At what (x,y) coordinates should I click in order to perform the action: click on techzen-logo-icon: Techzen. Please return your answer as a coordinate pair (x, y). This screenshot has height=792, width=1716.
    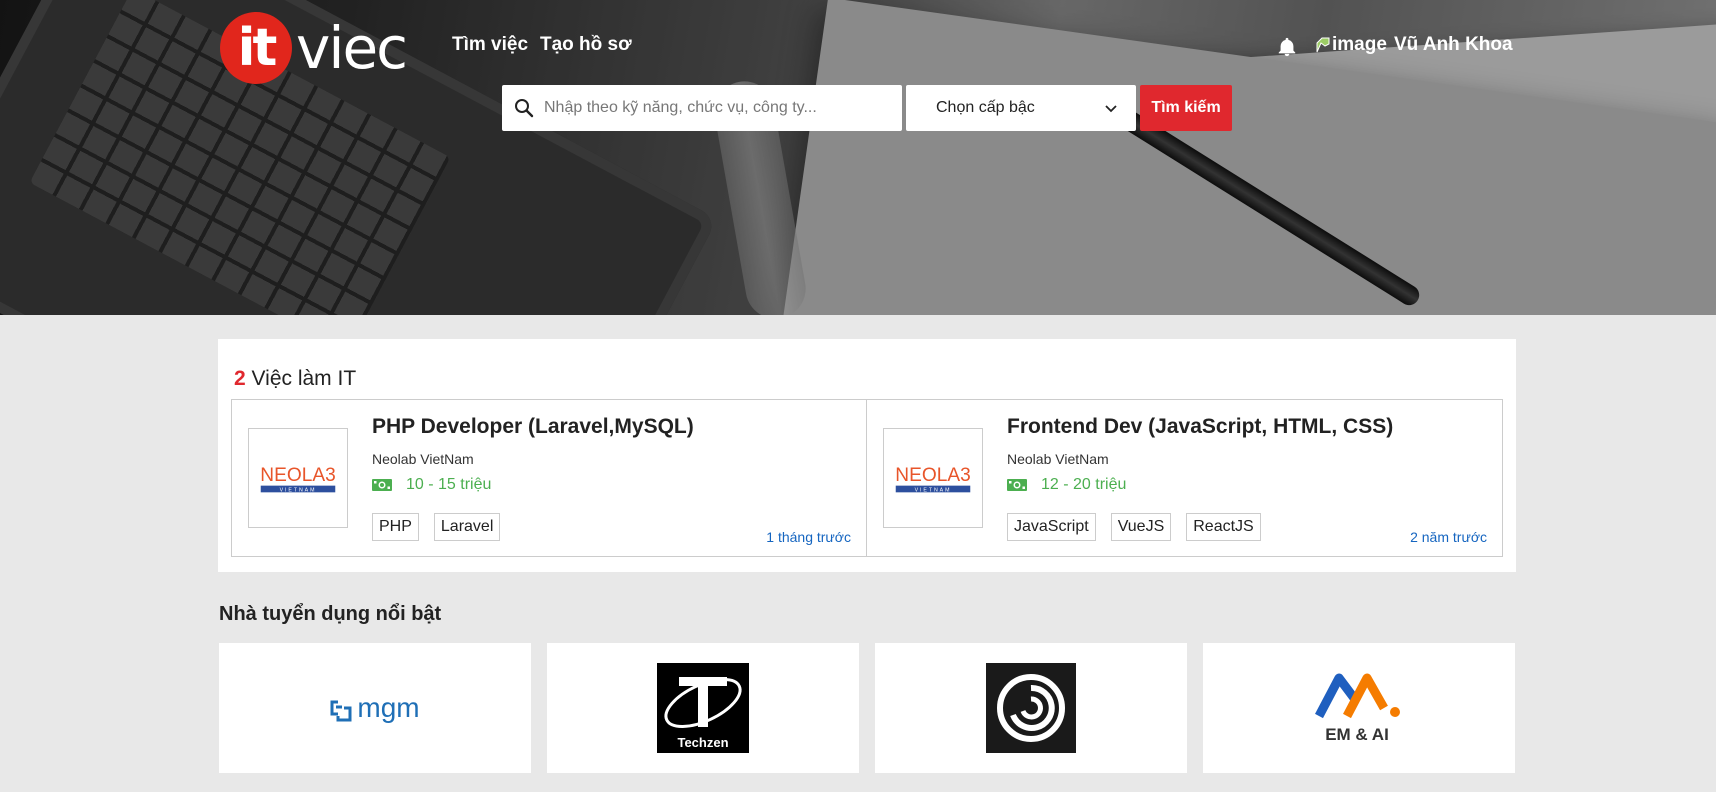
    Looking at the image, I should click on (703, 708).